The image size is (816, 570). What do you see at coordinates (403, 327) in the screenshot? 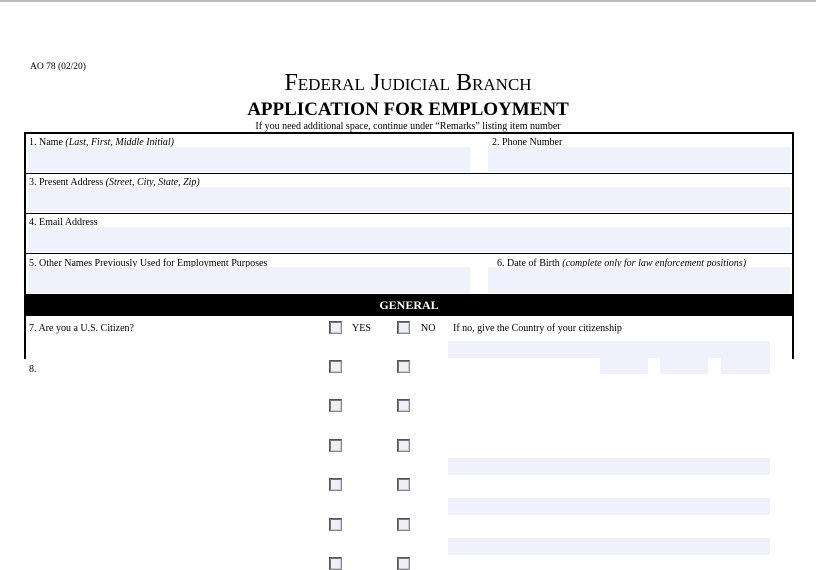
I see `citizen-no-checkbox` at bounding box center [403, 327].